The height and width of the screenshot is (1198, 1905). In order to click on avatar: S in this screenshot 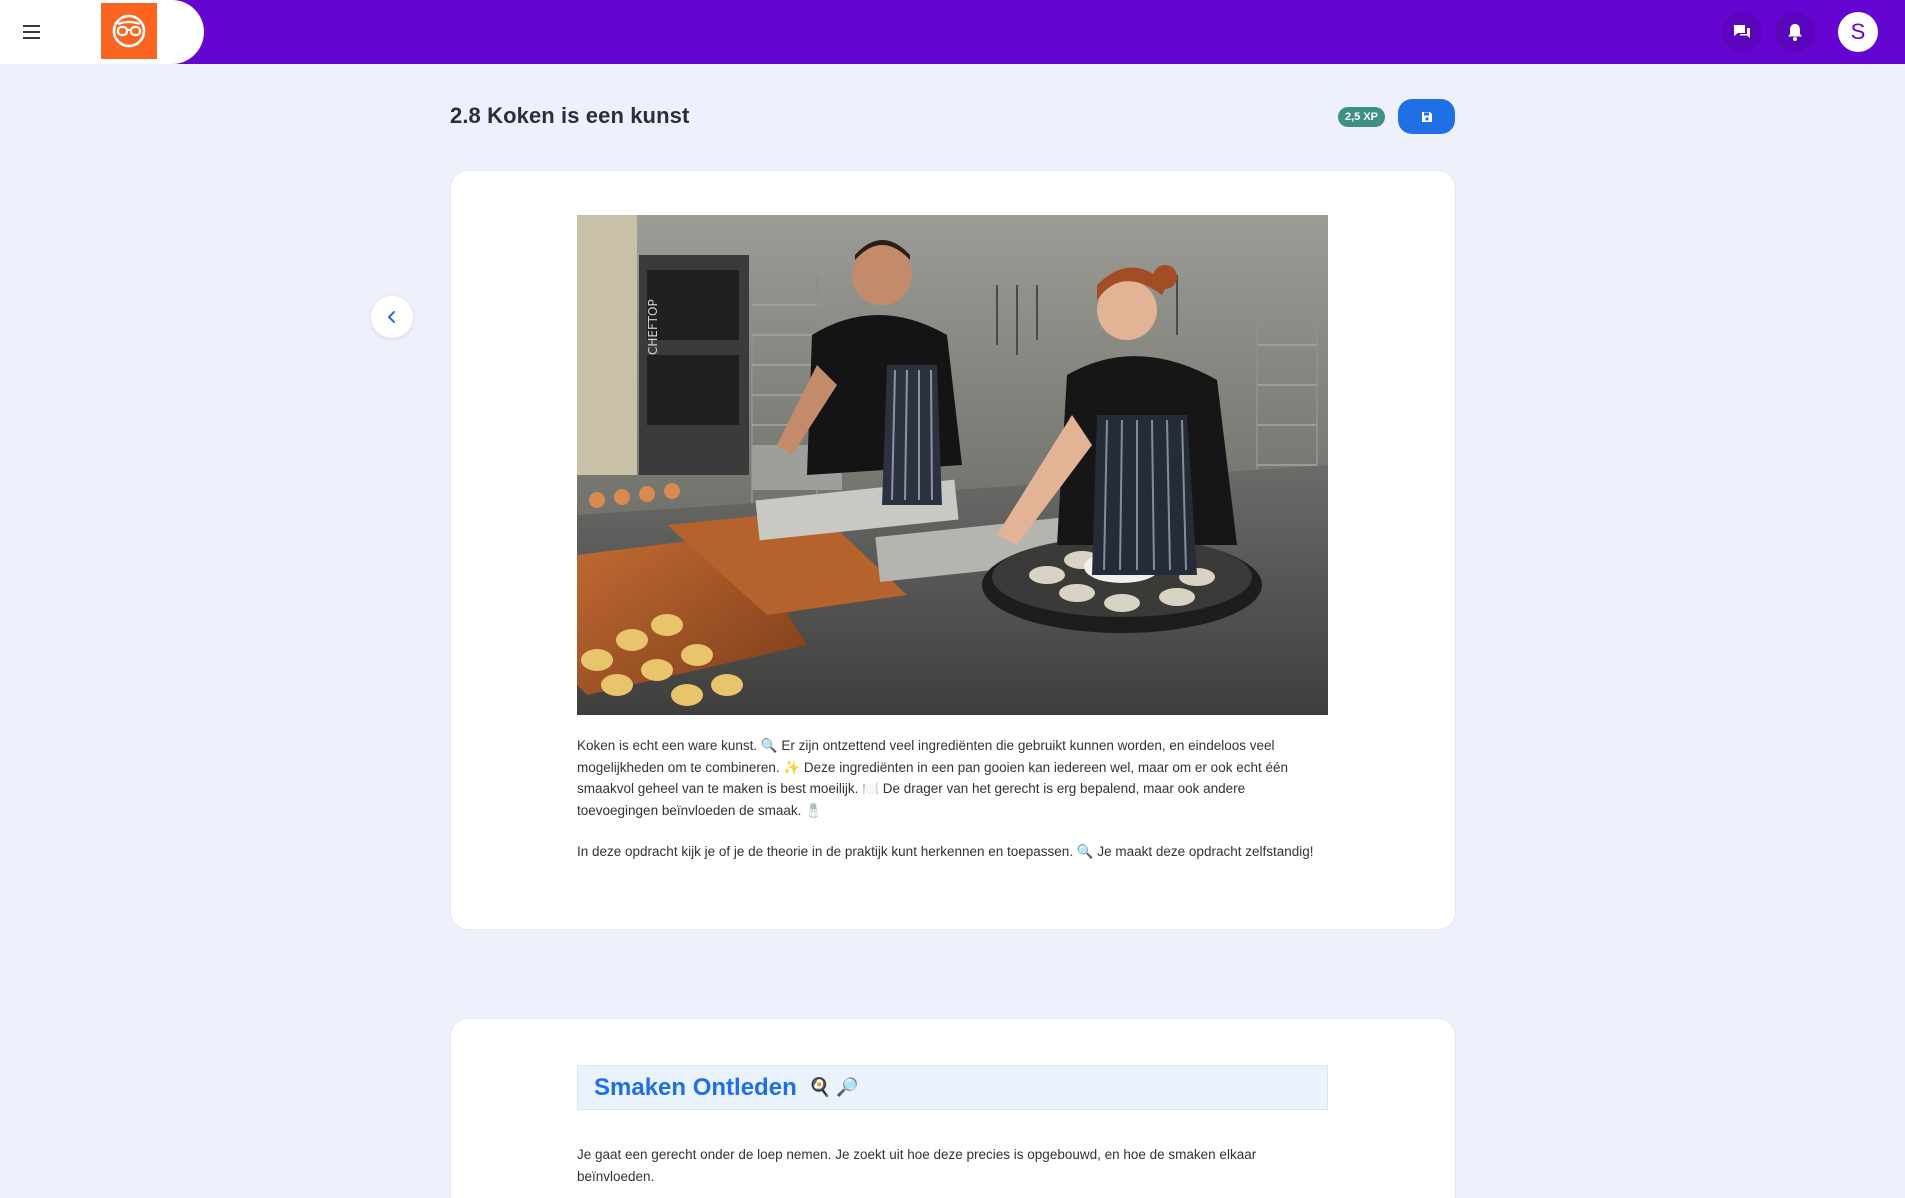, I will do `click(1858, 32)`.